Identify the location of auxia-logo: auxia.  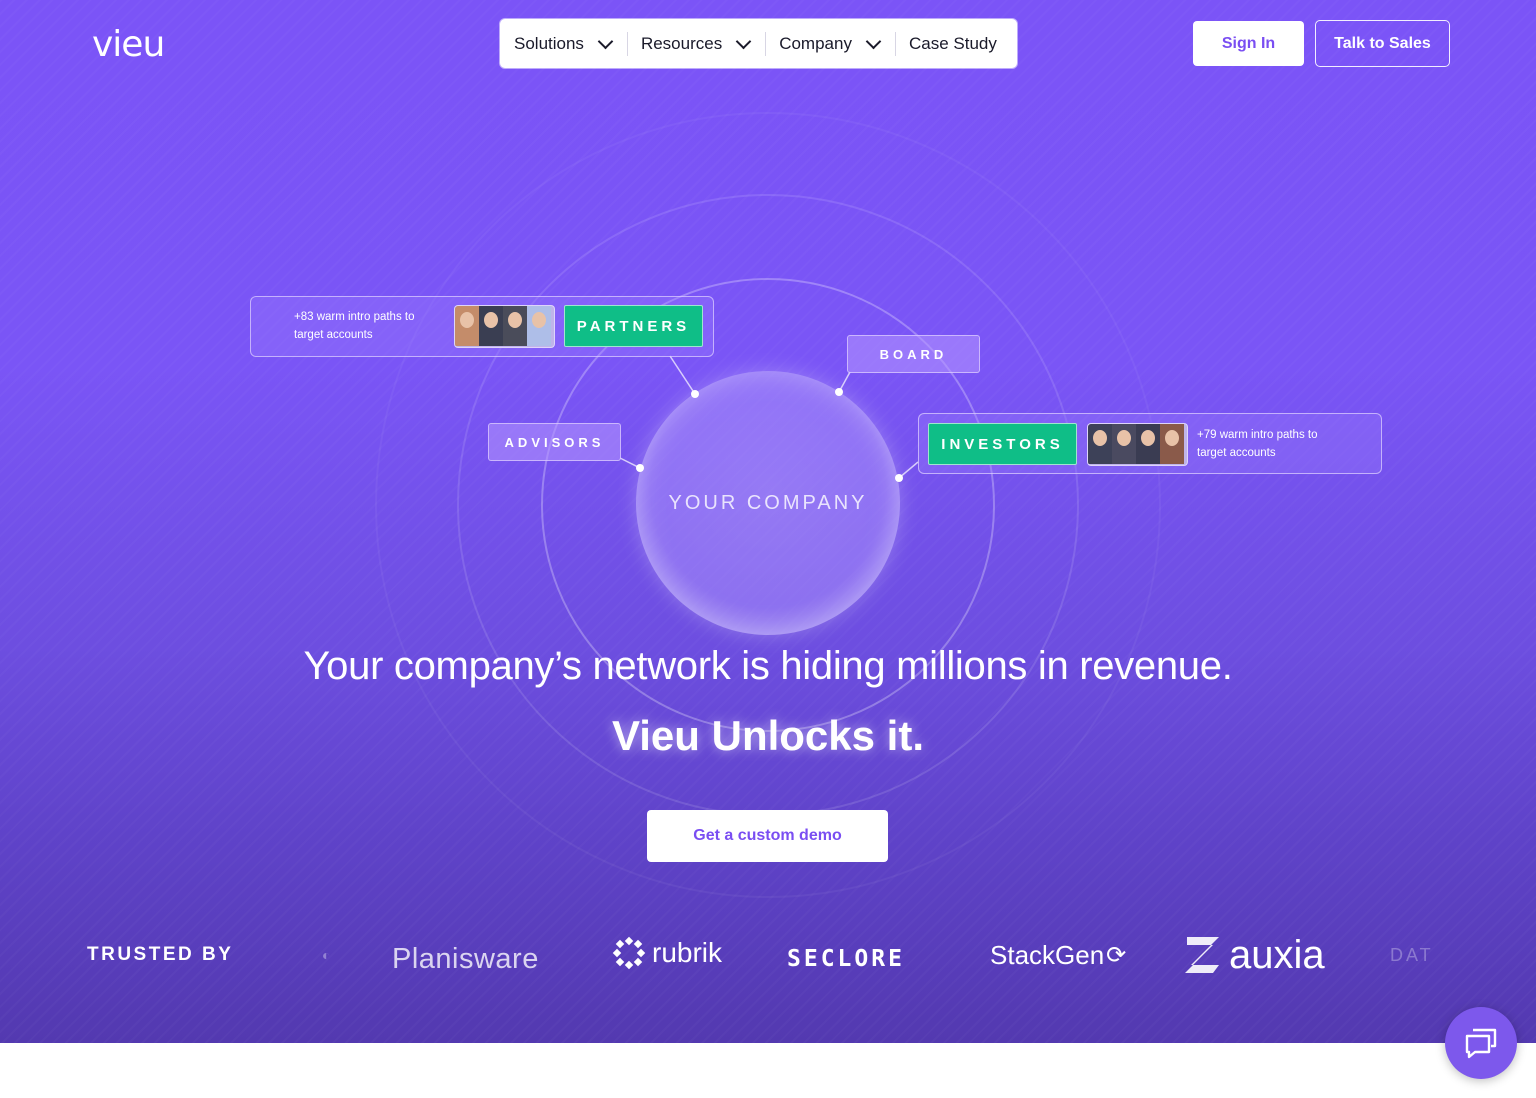
(1254, 955).